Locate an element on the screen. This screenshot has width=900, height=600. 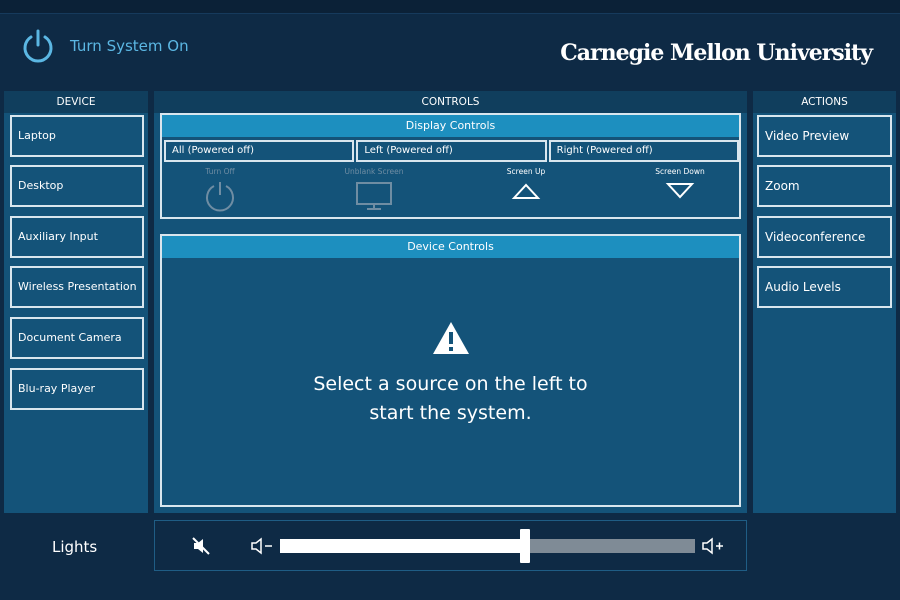
device-desktop-button: Desktop is located at coordinates (77, 186).